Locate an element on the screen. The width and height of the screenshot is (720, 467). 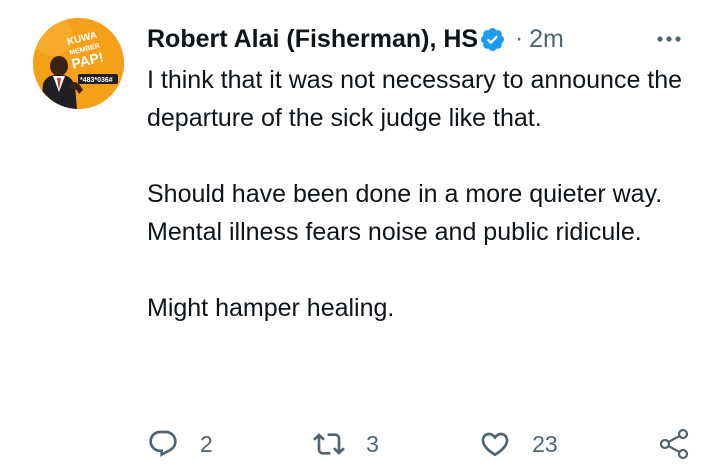
verified-badge-icon is located at coordinates (493, 39).